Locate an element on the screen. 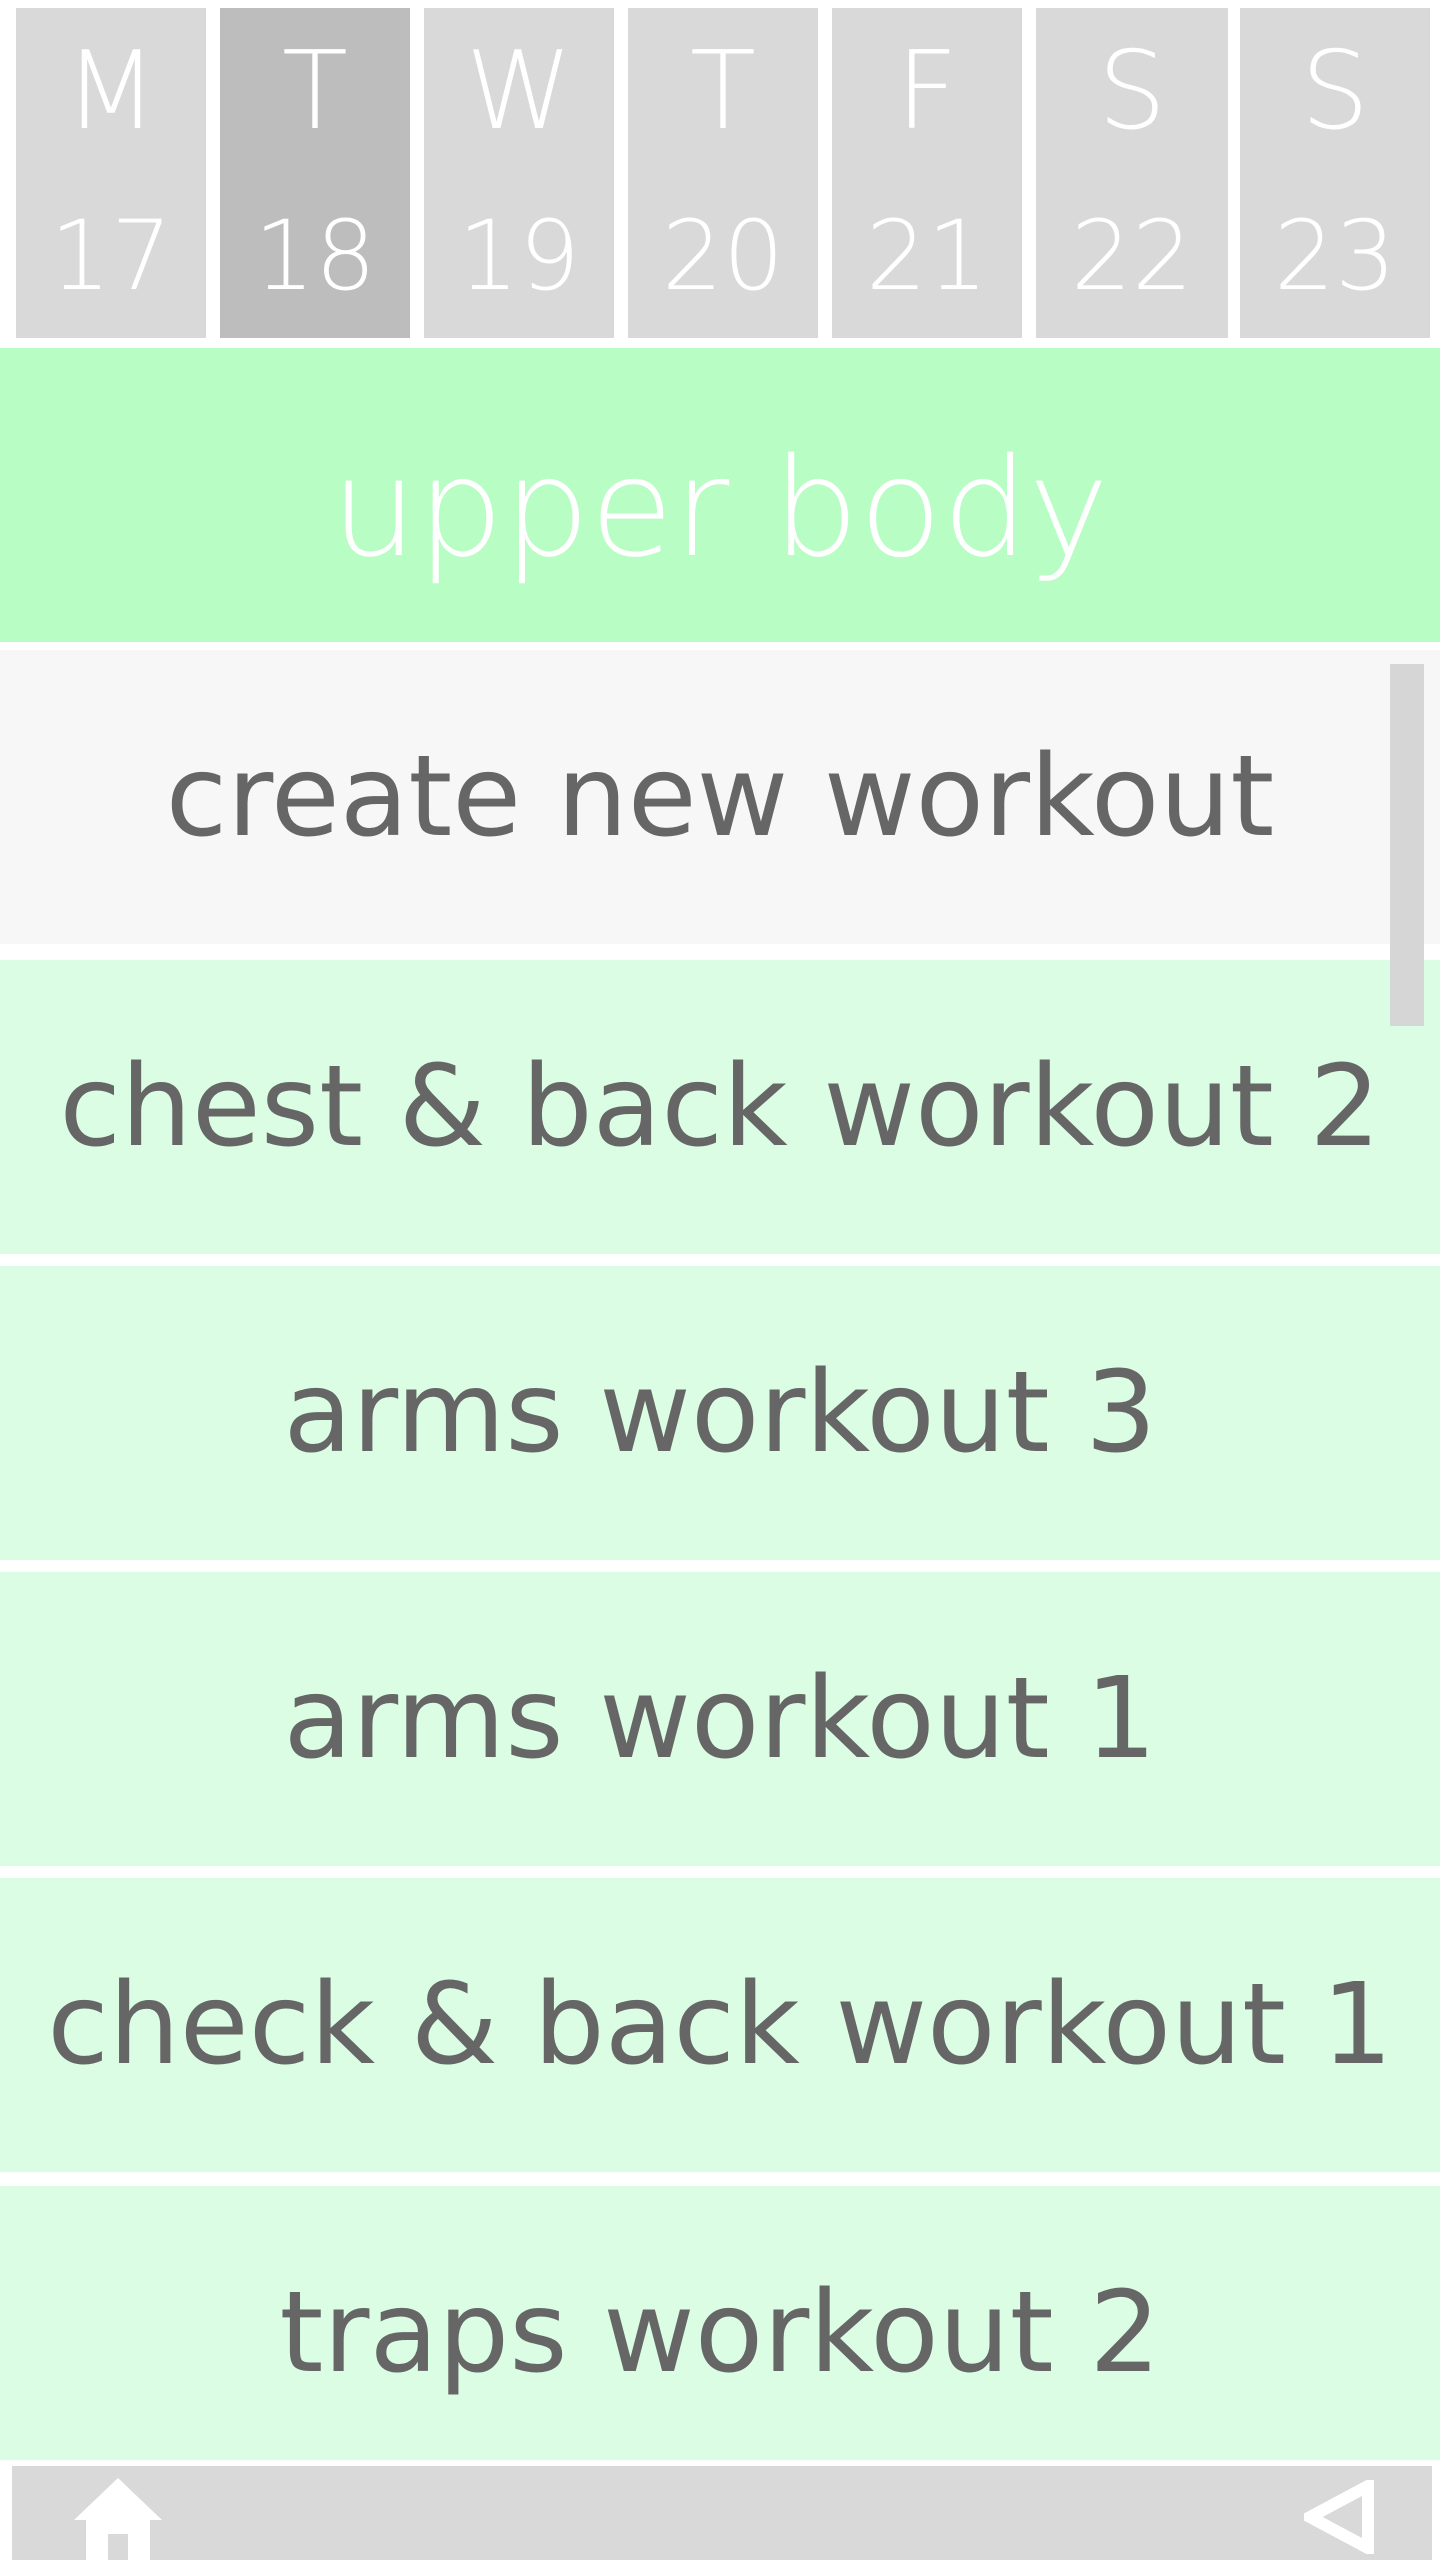 The width and height of the screenshot is (1440, 2560). day-number: 20 is located at coordinates (723, 256).